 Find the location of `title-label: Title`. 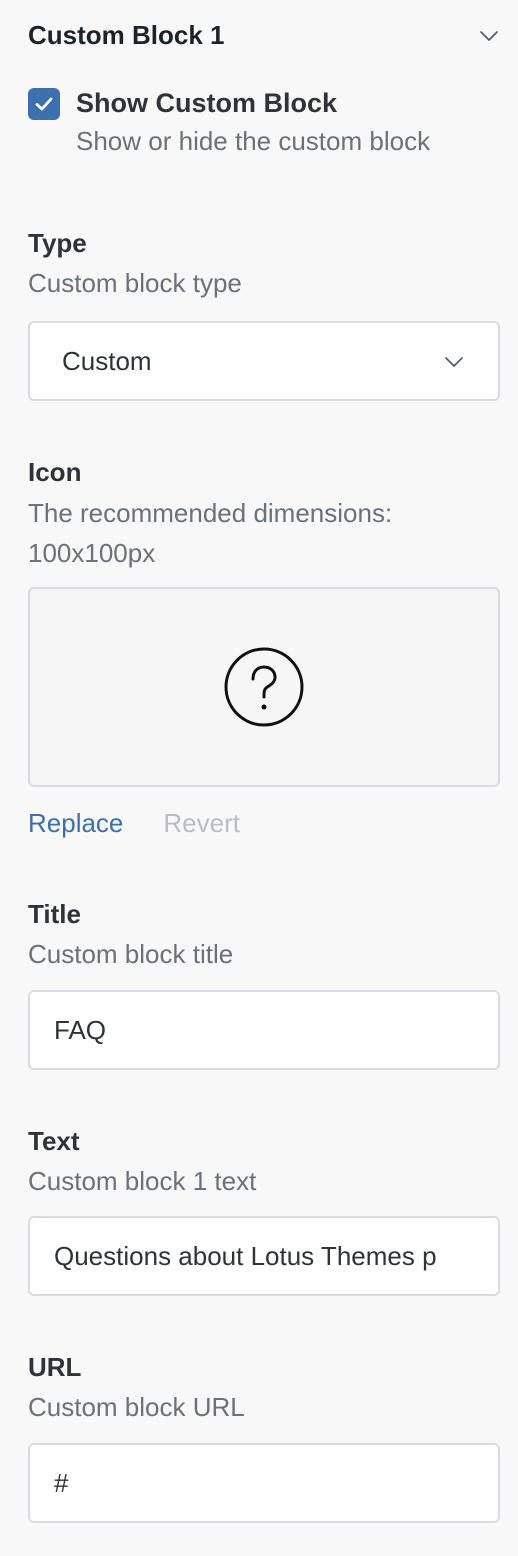

title-label: Title is located at coordinates (54, 914).